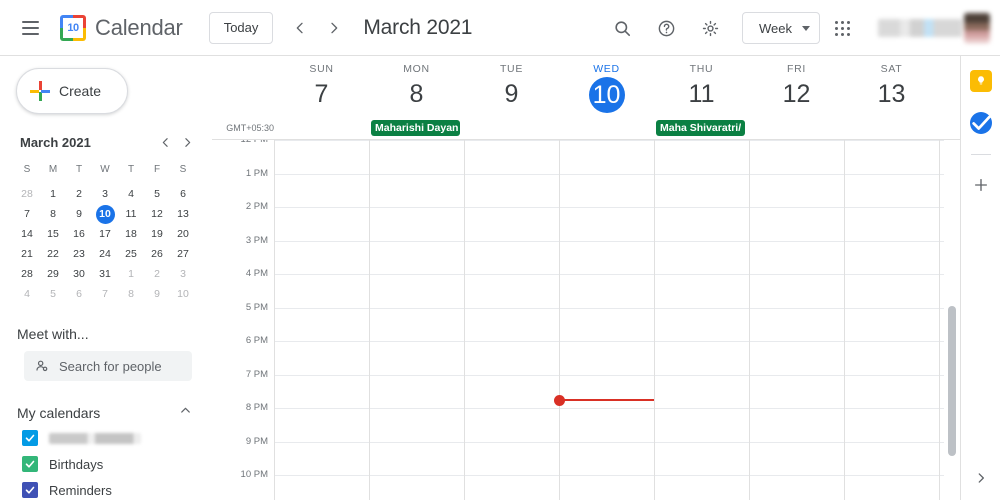 This screenshot has width=1000, height=500. What do you see at coordinates (586, 221) in the screenshot?
I see `hour-row: 2 PM` at bounding box center [586, 221].